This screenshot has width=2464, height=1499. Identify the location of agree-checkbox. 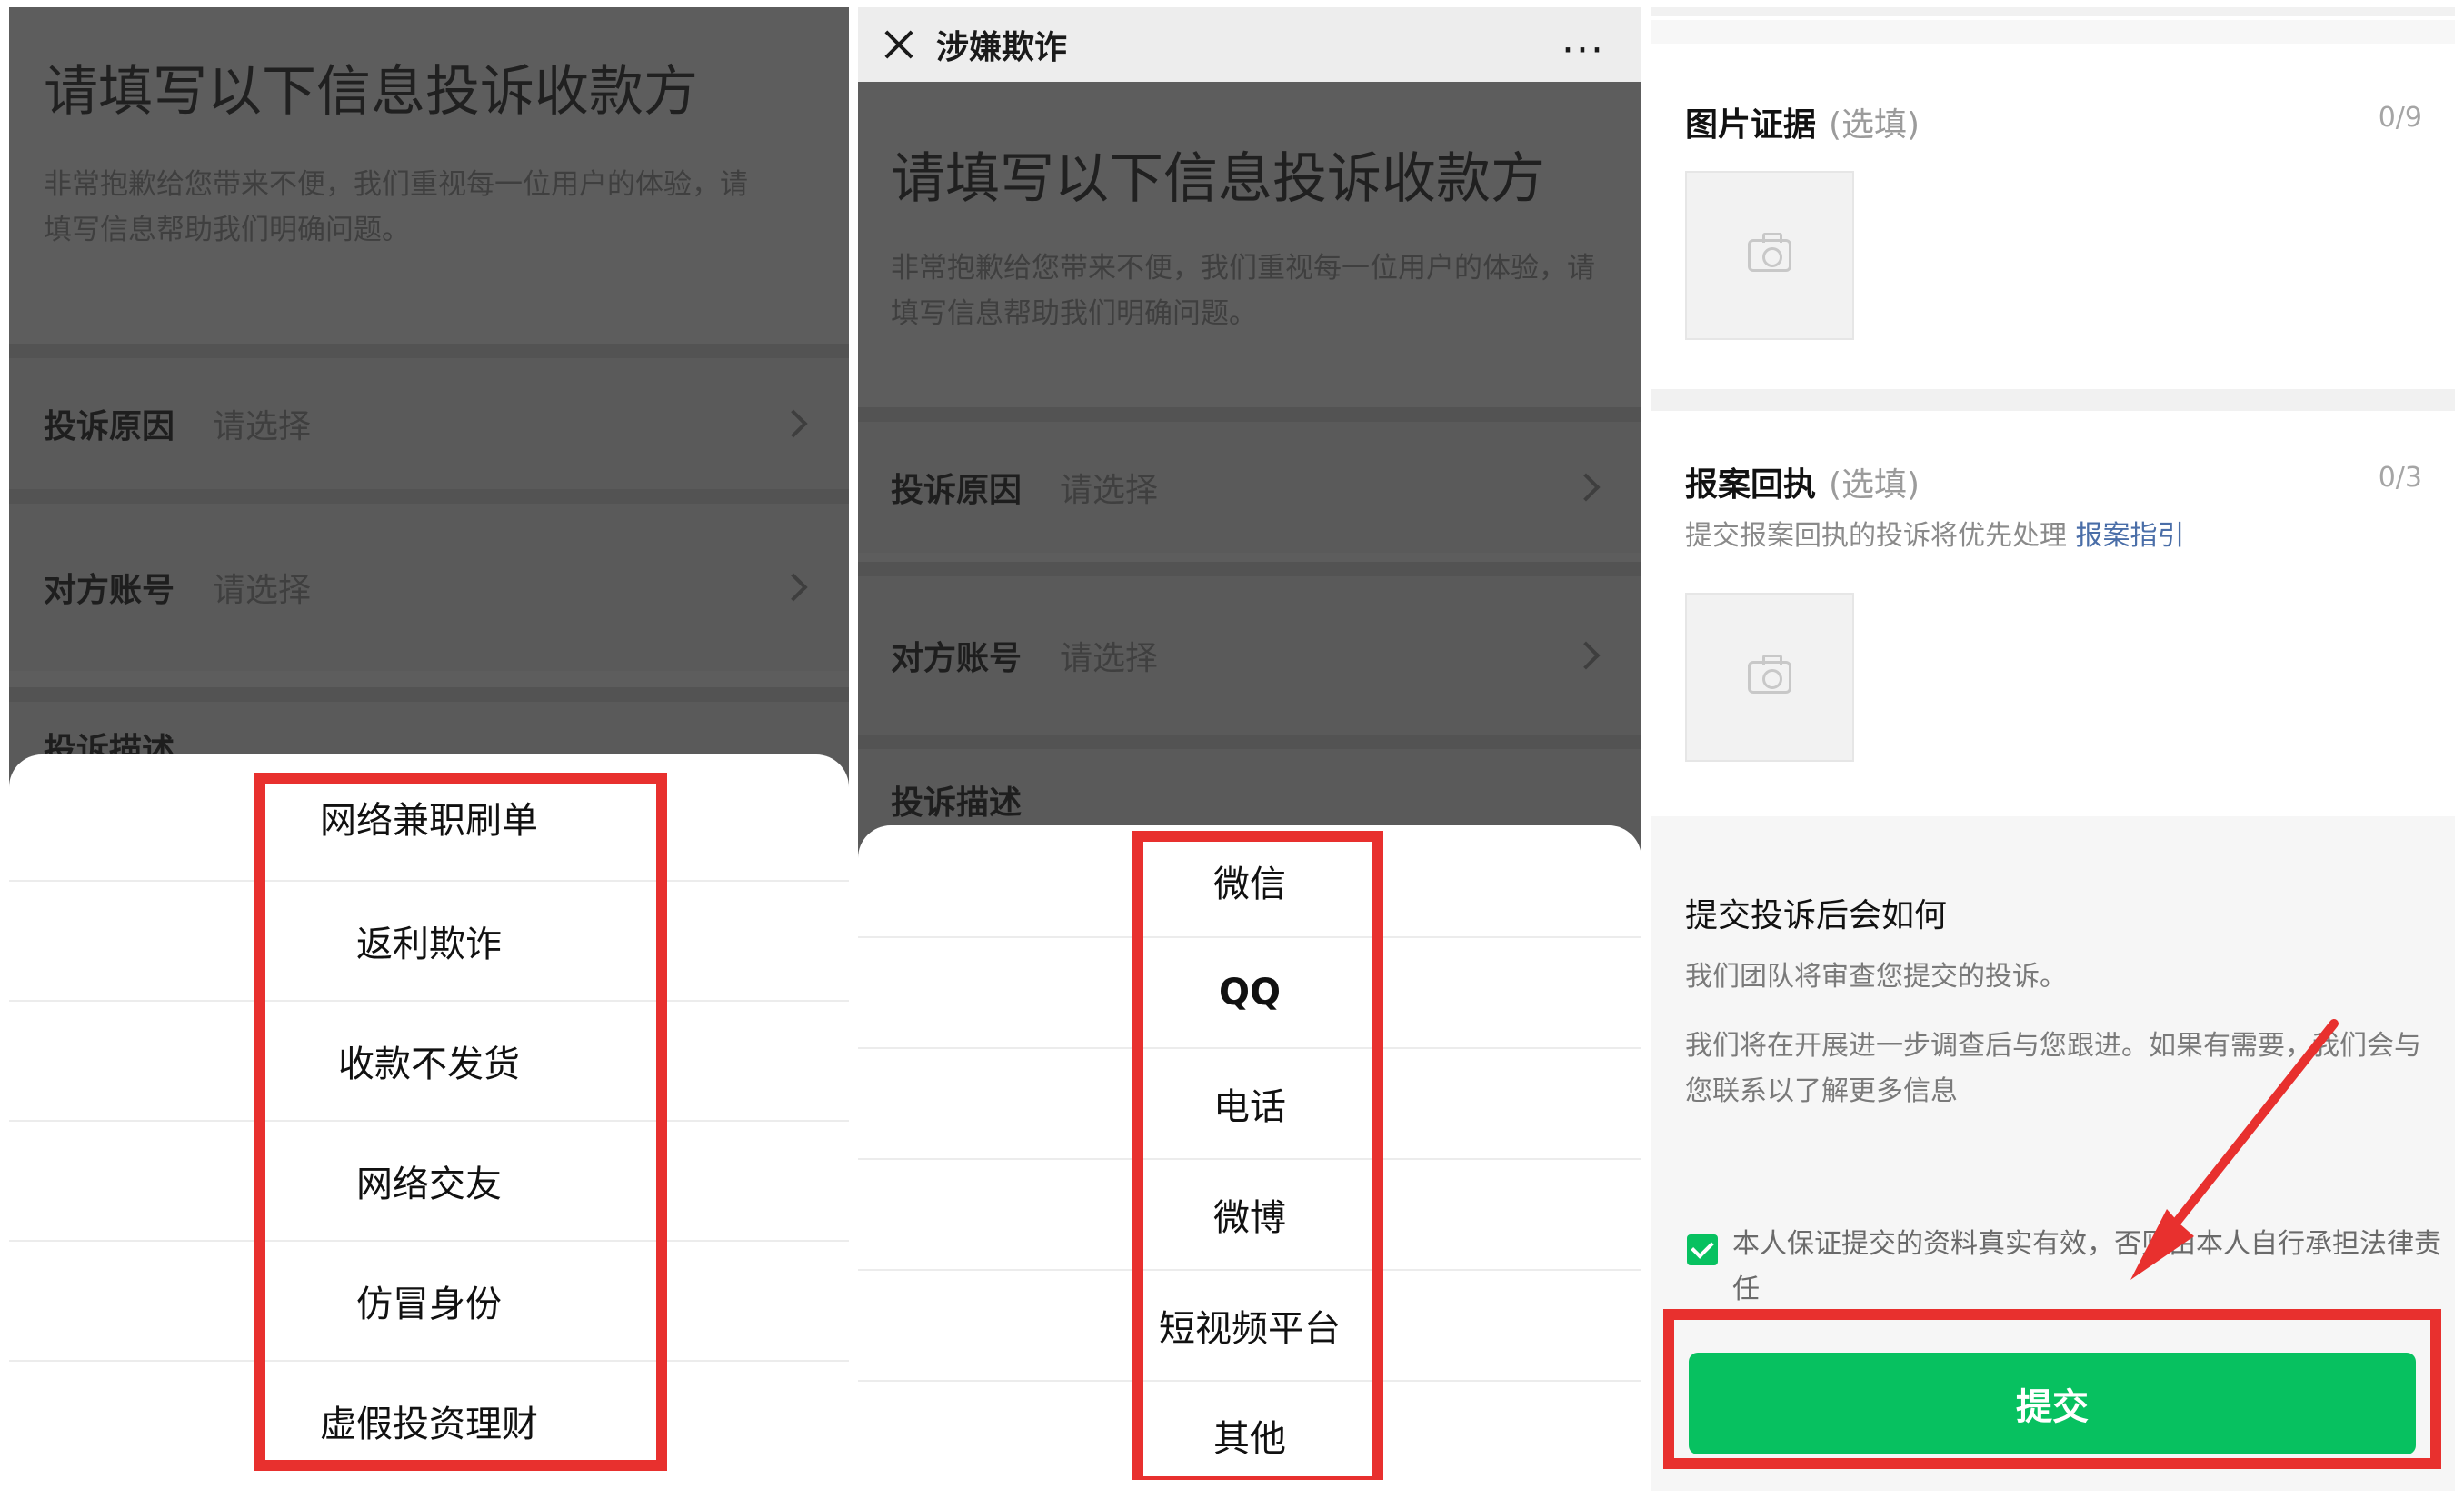
(1702, 1249).